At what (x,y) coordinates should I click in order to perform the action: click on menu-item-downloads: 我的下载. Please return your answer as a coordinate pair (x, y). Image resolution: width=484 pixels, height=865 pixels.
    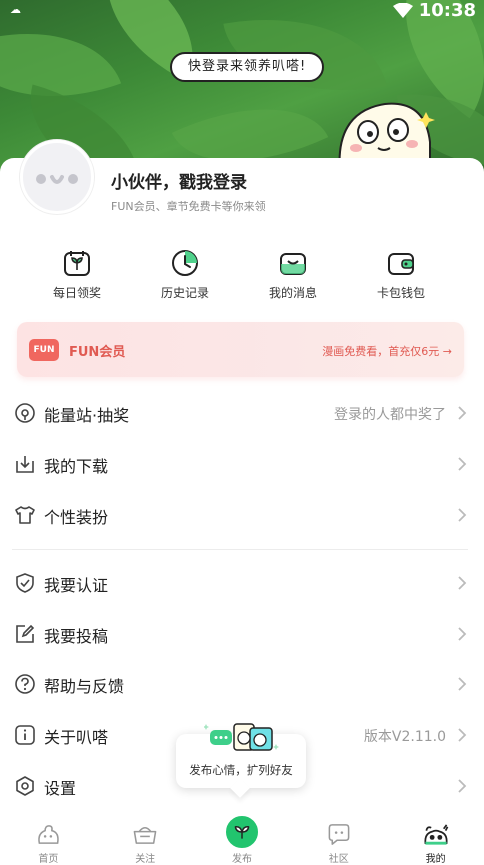
    Looking at the image, I should click on (242, 464).